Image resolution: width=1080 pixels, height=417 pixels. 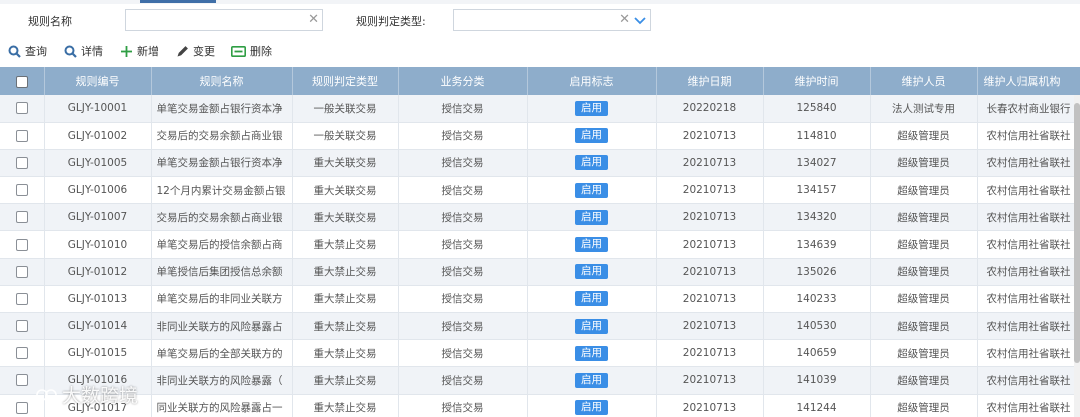 What do you see at coordinates (345, 81) in the screenshot?
I see `column-header: 规则判定类型` at bounding box center [345, 81].